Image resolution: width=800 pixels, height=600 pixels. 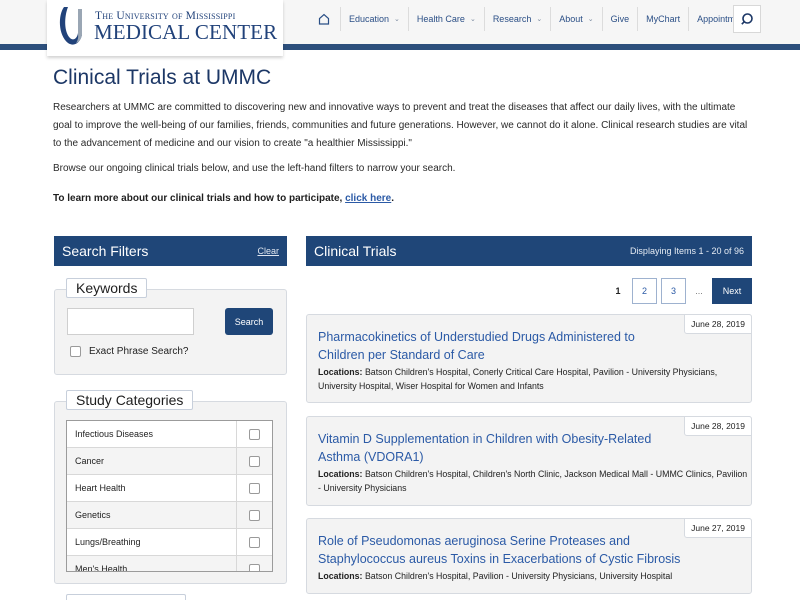 I want to click on nav-give: Give, so click(x=619, y=19).